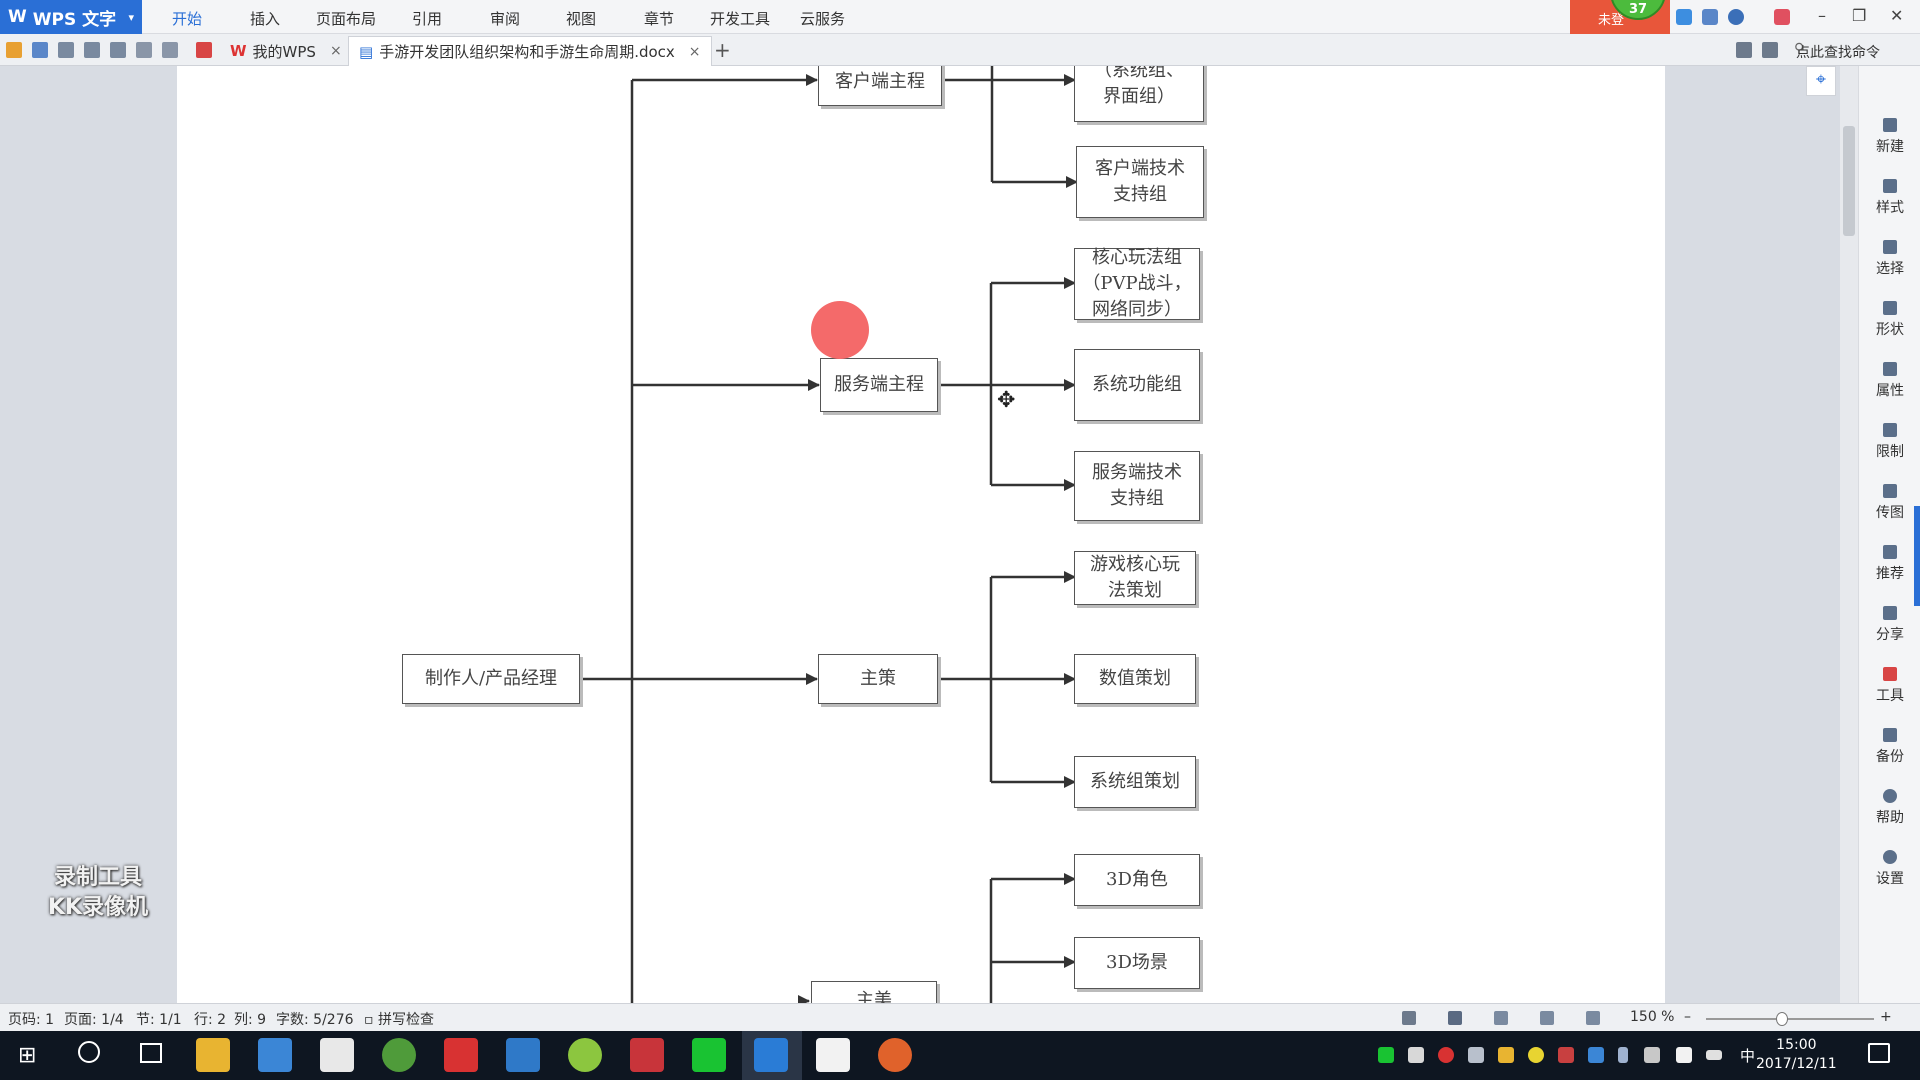 Image resolution: width=1920 pixels, height=1080 pixels. What do you see at coordinates (1137, 880) in the screenshot?
I see `node-3d-role: 3D角色` at bounding box center [1137, 880].